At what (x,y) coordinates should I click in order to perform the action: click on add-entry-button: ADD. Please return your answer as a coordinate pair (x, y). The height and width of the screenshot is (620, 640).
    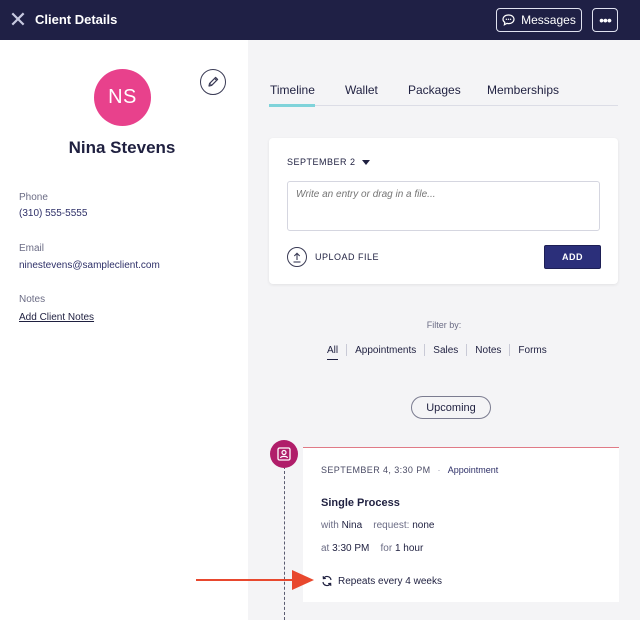
    Looking at the image, I should click on (572, 257).